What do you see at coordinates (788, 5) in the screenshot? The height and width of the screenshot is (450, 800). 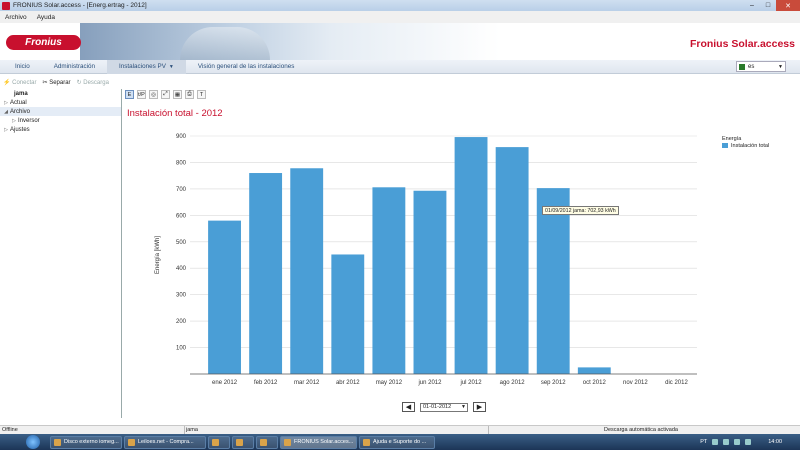 I see `close-button: ✕` at bounding box center [788, 5].